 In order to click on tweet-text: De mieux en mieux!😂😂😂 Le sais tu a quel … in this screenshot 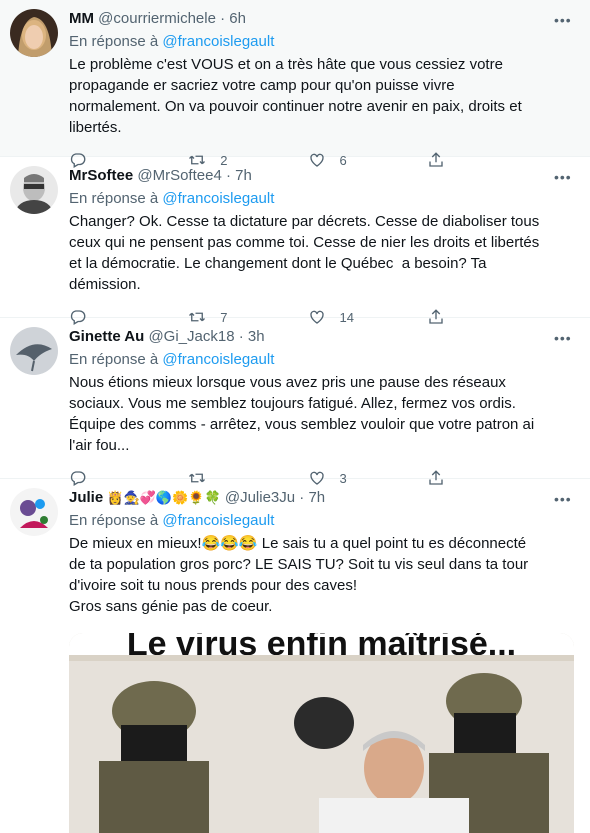, I will do `click(299, 575)`.